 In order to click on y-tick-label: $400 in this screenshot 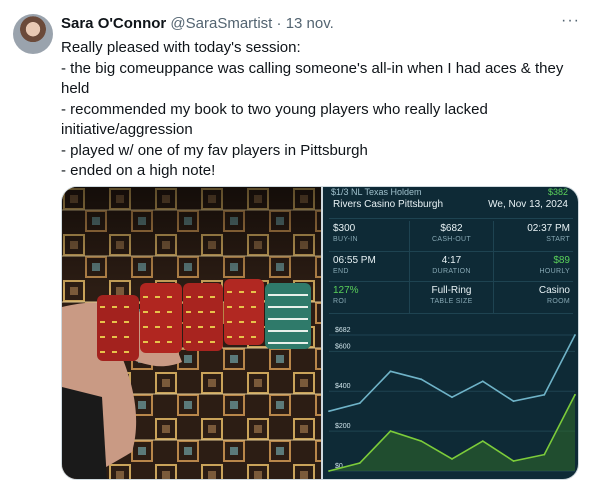, I will do `click(343, 386)`.